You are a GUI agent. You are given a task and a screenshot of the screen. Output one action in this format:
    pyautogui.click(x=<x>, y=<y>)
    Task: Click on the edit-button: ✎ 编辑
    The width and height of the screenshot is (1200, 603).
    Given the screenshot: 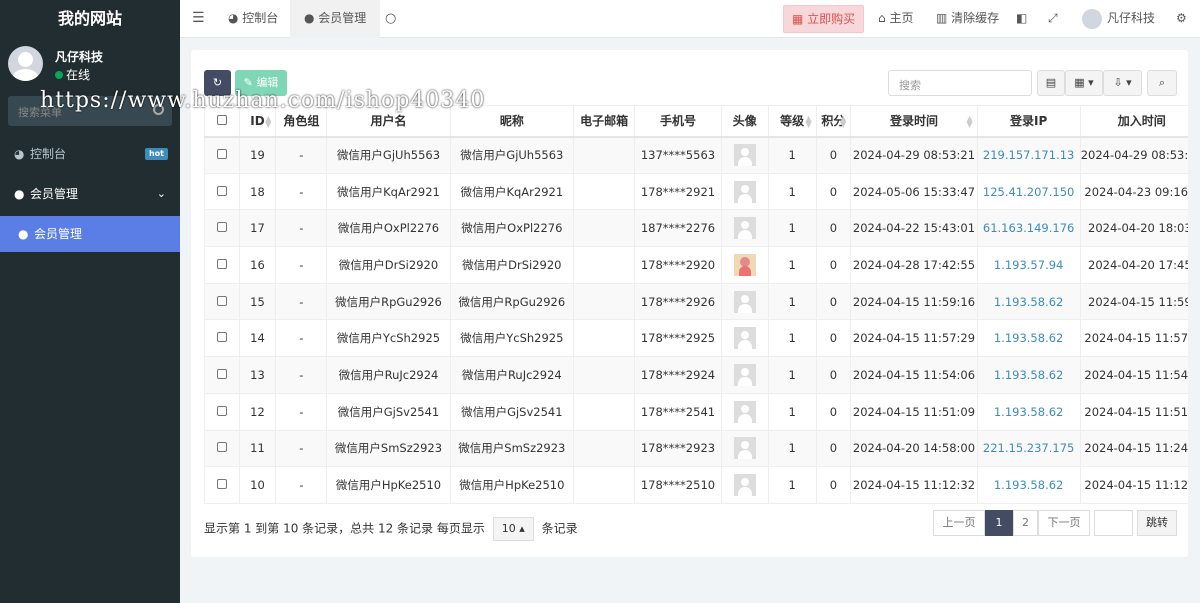 What is the action you would take?
    pyautogui.click(x=261, y=83)
    